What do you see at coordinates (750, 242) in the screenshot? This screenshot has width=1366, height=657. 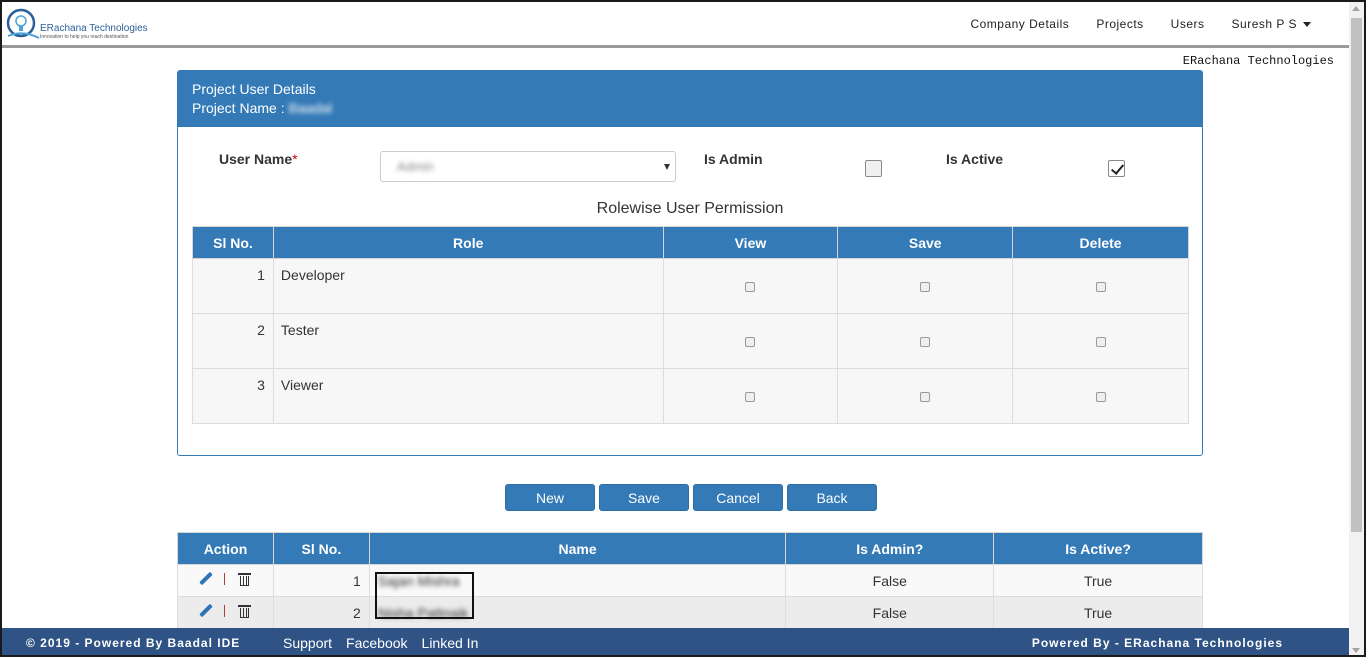 I see `col-view: View` at bounding box center [750, 242].